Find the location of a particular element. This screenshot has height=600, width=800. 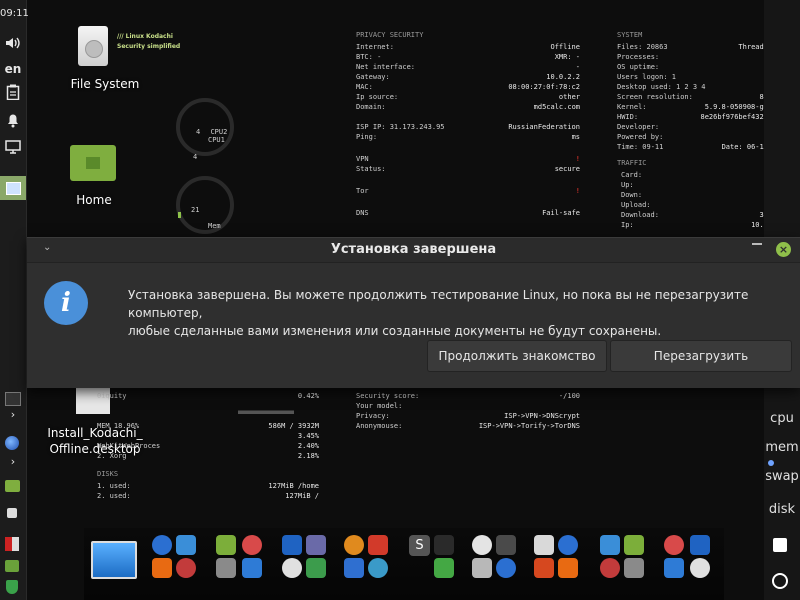

home-label: Home is located at coordinates (94, 200).